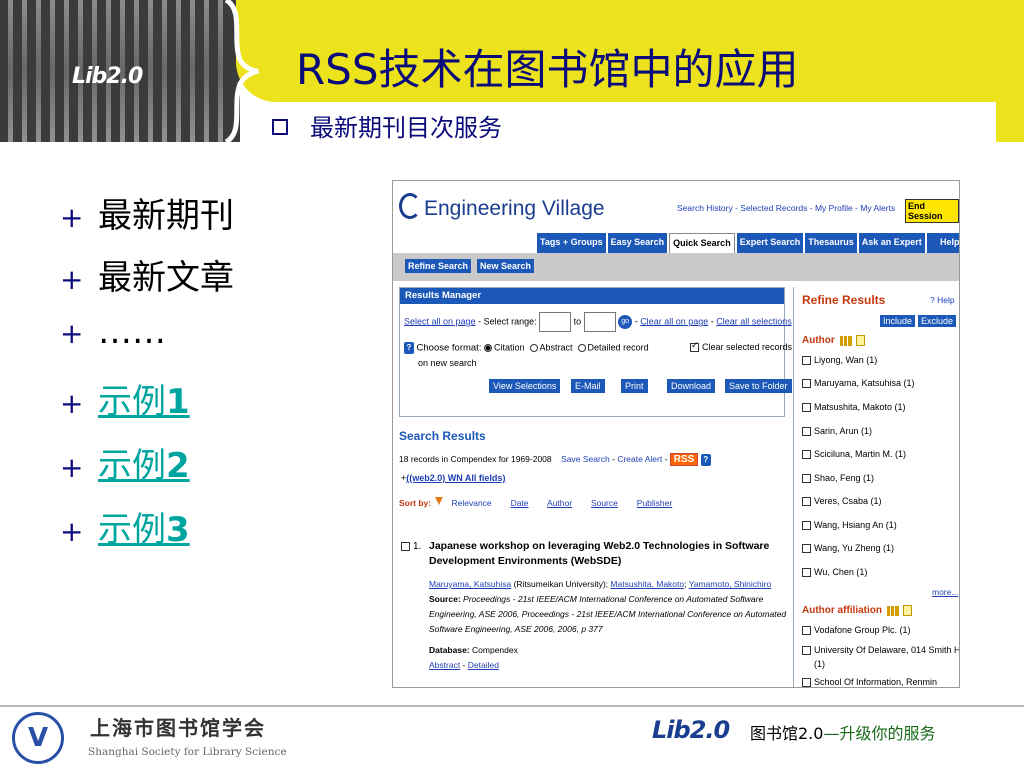 This screenshot has width=1024, height=768. I want to click on tab-ask-an-expert: Ask an Expert, so click(891, 243).